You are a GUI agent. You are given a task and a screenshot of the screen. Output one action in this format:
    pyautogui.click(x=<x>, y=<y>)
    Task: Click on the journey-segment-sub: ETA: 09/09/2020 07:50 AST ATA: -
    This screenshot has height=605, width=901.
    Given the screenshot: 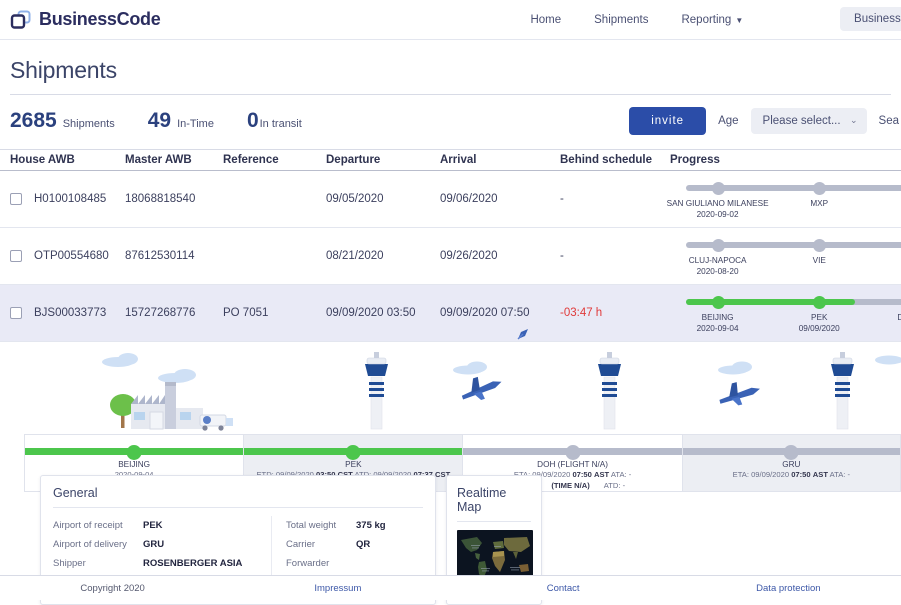 What is the action you would take?
    pyautogui.click(x=791, y=475)
    